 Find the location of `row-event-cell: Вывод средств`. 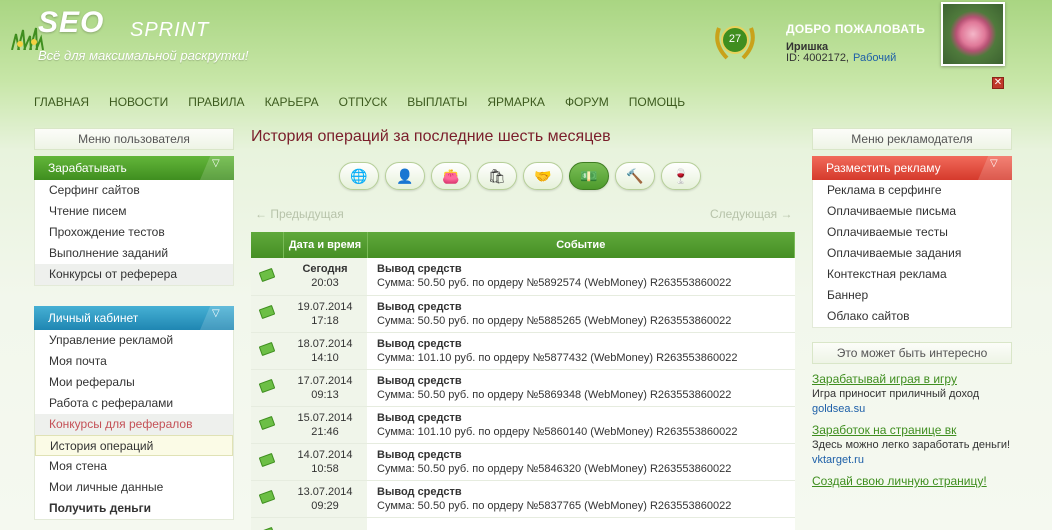

row-event-cell: Вывод средств is located at coordinates (581, 523).